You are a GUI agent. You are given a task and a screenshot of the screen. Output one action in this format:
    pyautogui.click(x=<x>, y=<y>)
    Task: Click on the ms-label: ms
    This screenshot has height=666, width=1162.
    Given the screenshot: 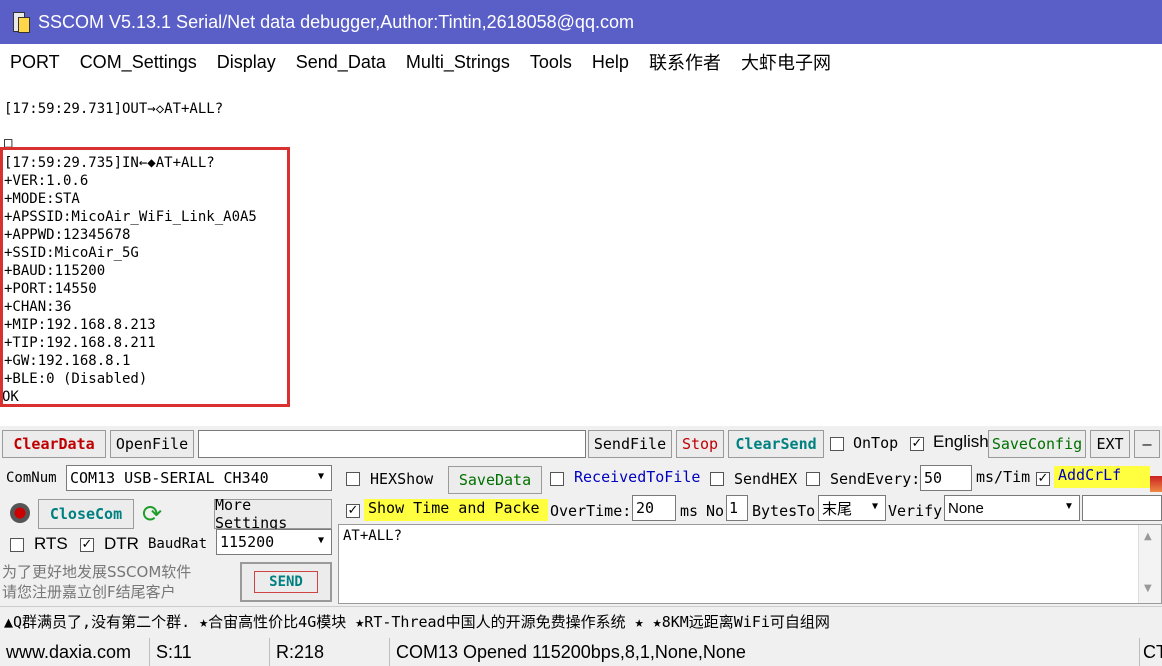 What is the action you would take?
    pyautogui.click(x=689, y=511)
    